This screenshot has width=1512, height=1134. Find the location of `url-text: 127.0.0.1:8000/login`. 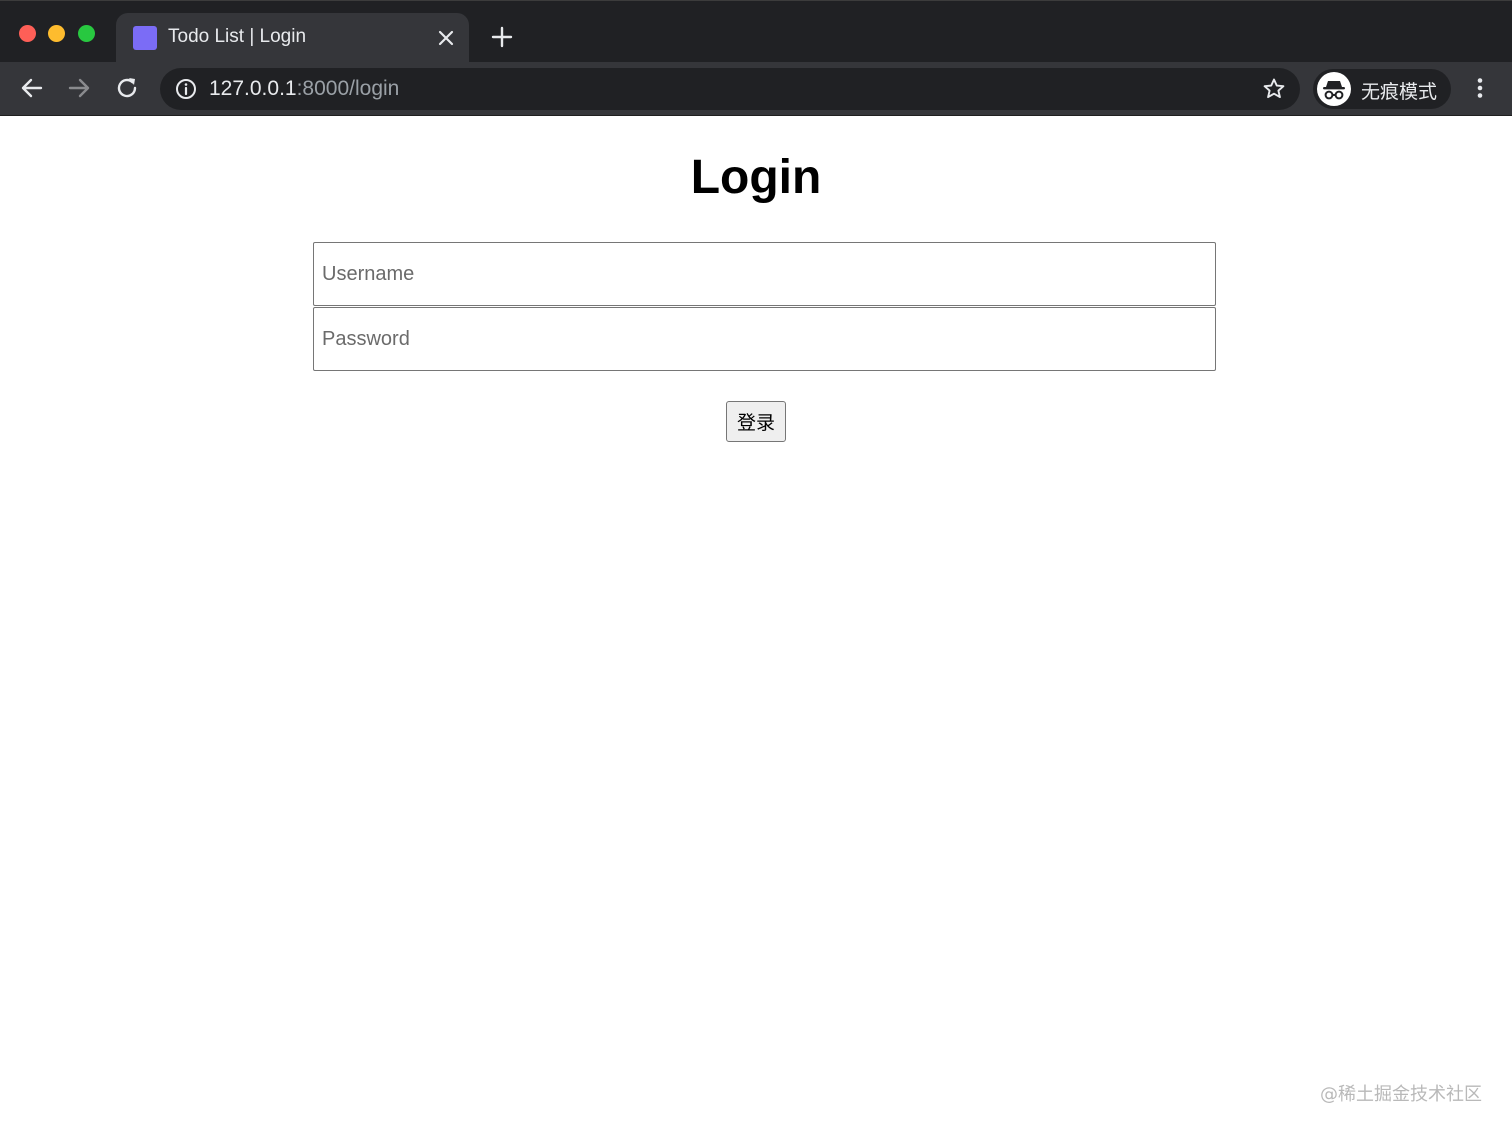

url-text: 127.0.0.1:8000/login is located at coordinates (304, 89).